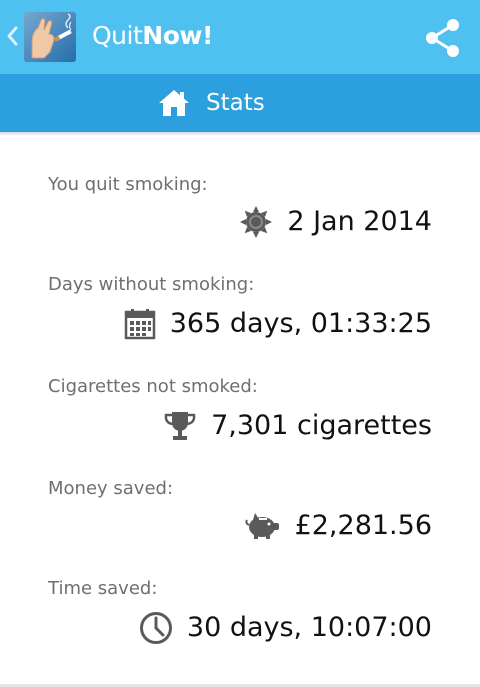 The height and width of the screenshot is (687, 480). What do you see at coordinates (50, 37) in the screenshot?
I see `app-logo-icon` at bounding box center [50, 37].